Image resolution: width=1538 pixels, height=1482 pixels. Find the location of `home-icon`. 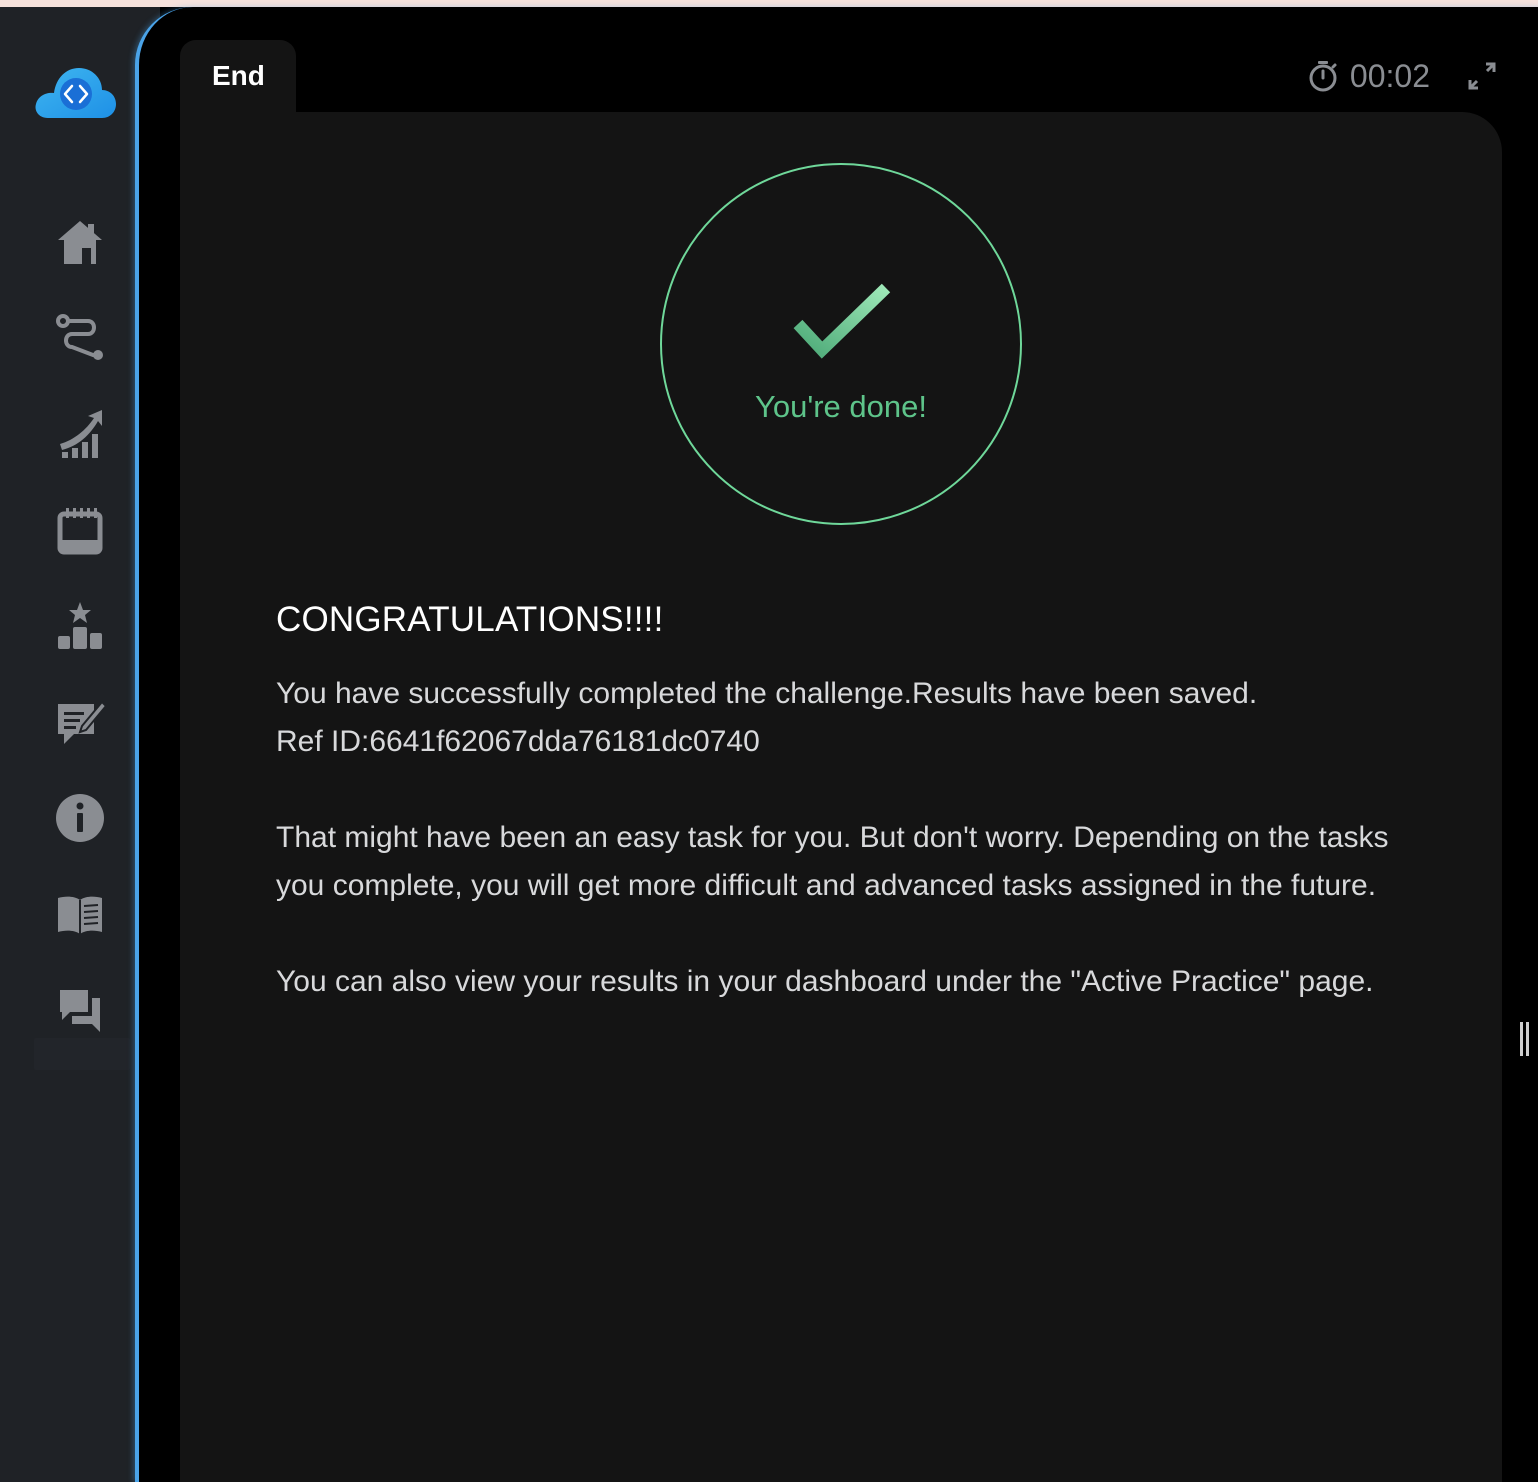

home-icon is located at coordinates (80, 242).